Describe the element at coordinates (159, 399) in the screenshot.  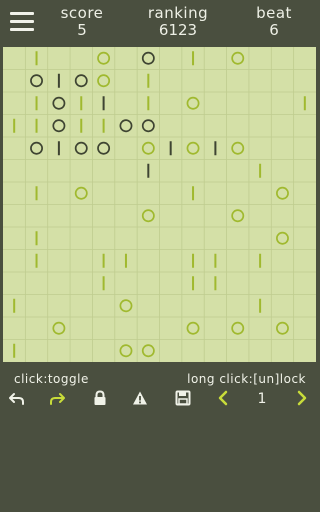
I see `toolbar: 1` at that location.